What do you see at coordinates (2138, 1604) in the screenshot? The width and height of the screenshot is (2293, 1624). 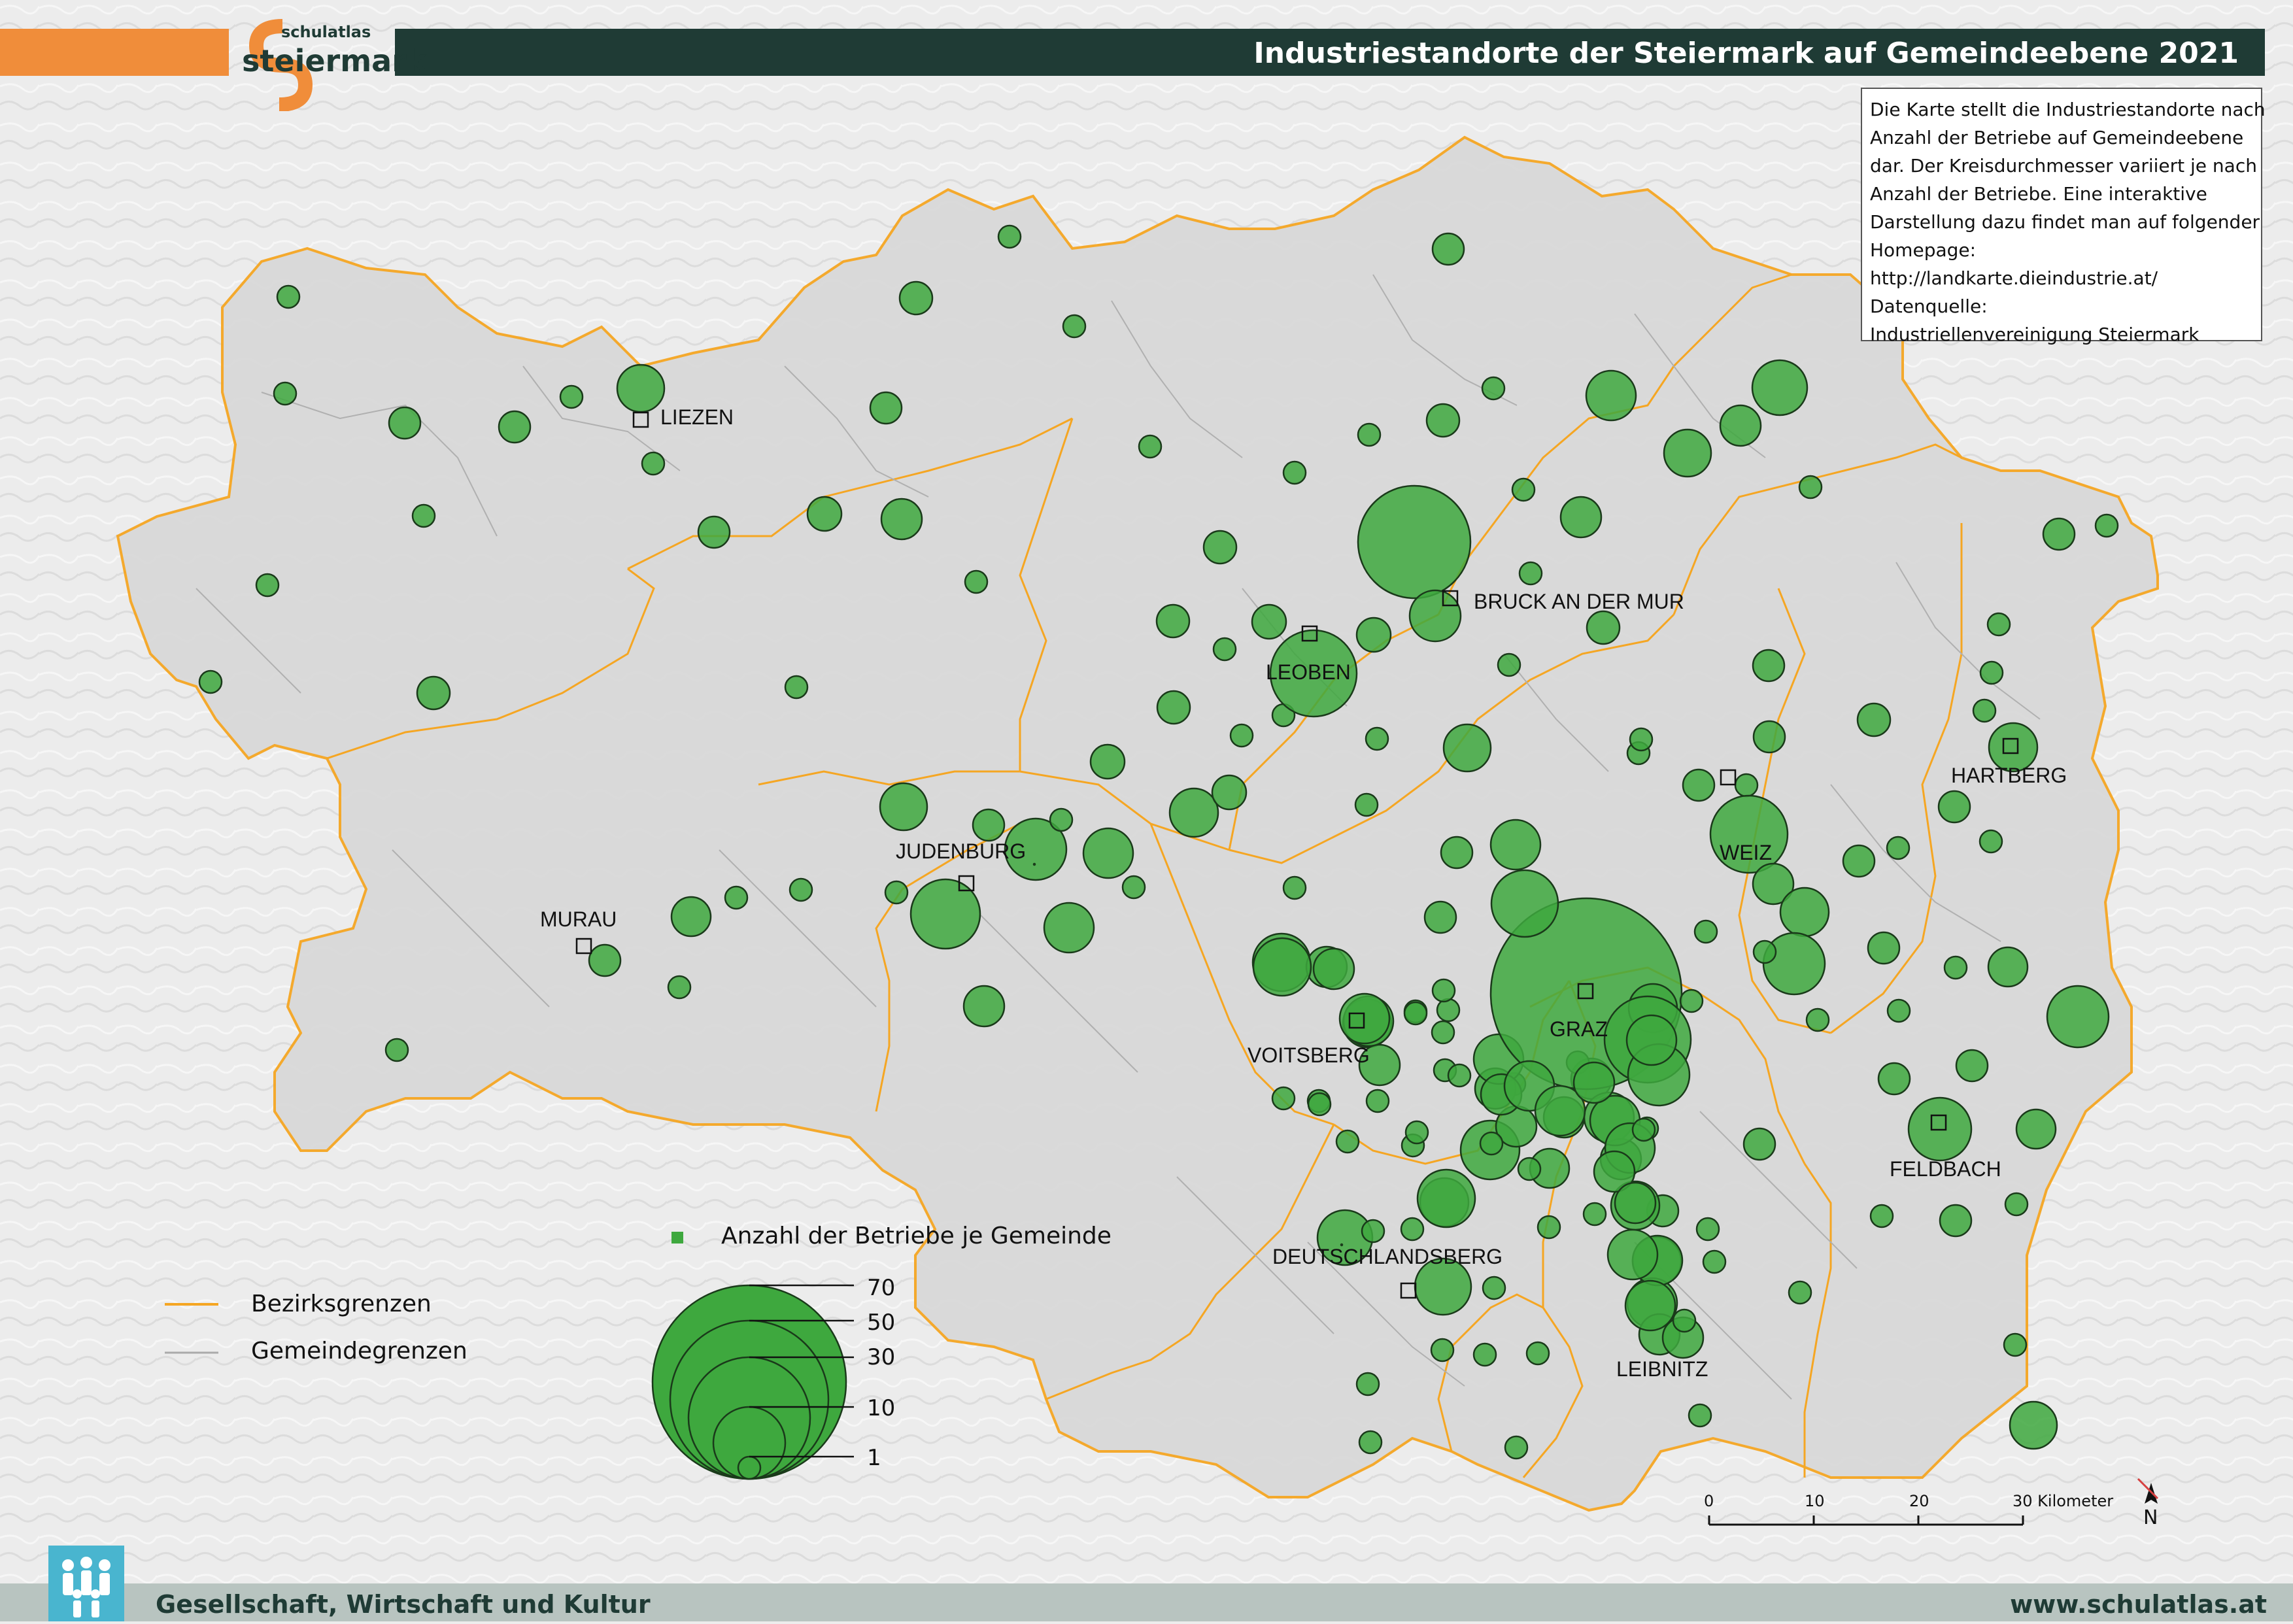 I see `footer-website-link: www.schulatlas.at` at bounding box center [2138, 1604].